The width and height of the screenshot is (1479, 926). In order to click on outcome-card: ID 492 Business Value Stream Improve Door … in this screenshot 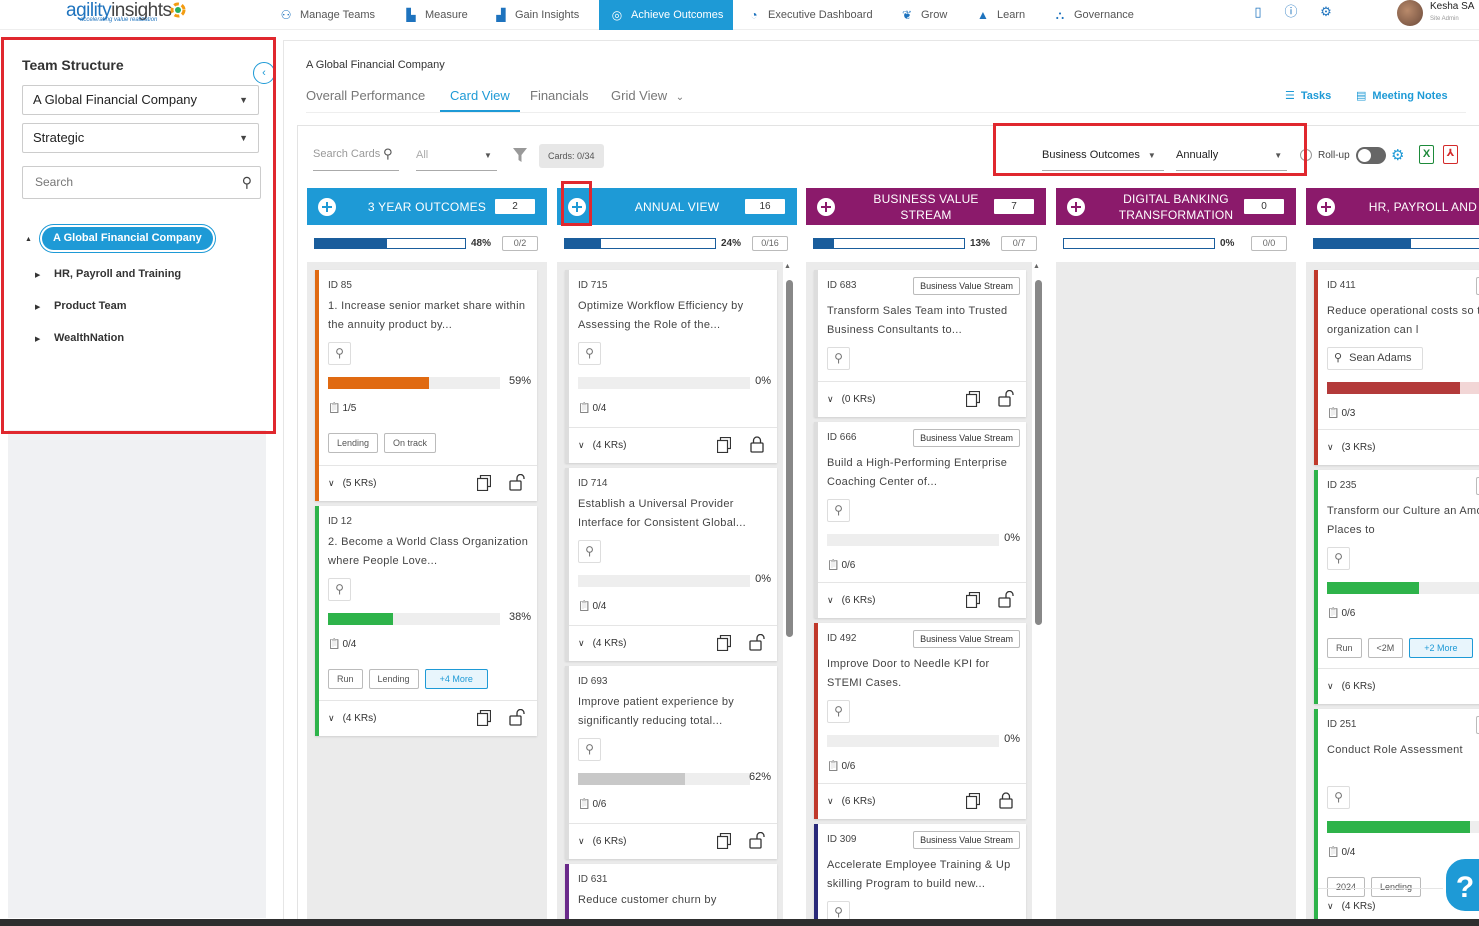, I will do `click(920, 721)`.